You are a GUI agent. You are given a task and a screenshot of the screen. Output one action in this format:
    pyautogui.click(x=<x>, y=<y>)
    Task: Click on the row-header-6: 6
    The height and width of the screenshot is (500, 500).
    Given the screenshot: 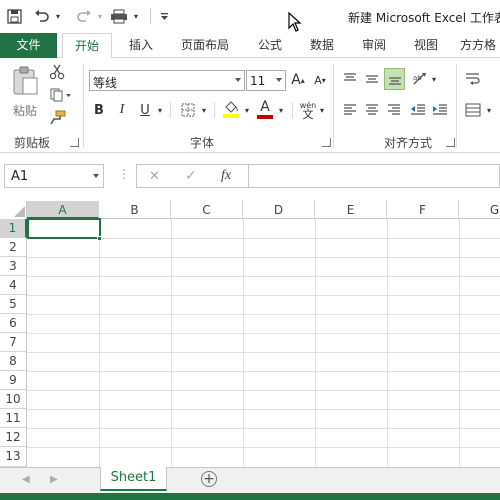 What is the action you would take?
    pyautogui.click(x=13, y=323)
    